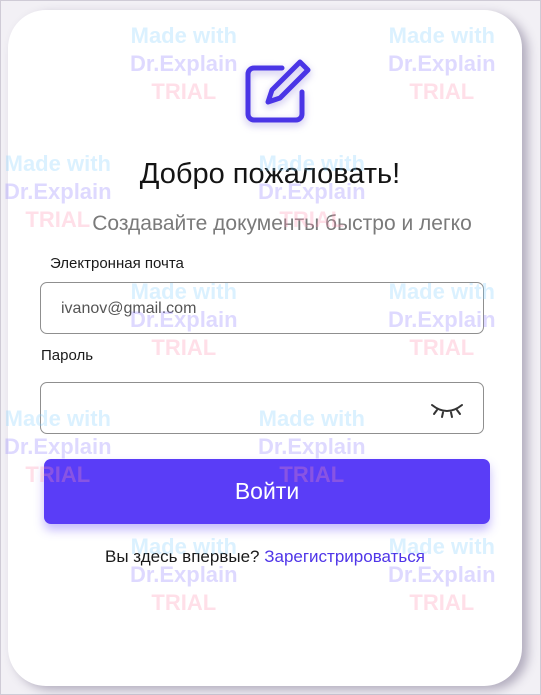 This screenshot has height=695, width=541. Describe the element at coordinates (67, 355) in the screenshot. I see `password-label: Пароль` at that location.